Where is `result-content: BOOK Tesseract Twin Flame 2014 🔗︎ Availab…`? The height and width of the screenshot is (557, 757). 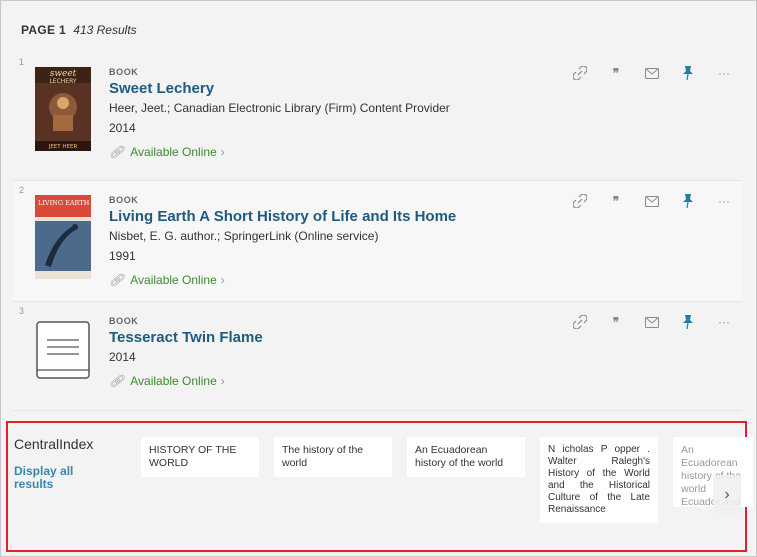 result-content: BOOK Tesseract Twin Flame 2014 🔗︎ Availab… is located at coordinates (186, 352).